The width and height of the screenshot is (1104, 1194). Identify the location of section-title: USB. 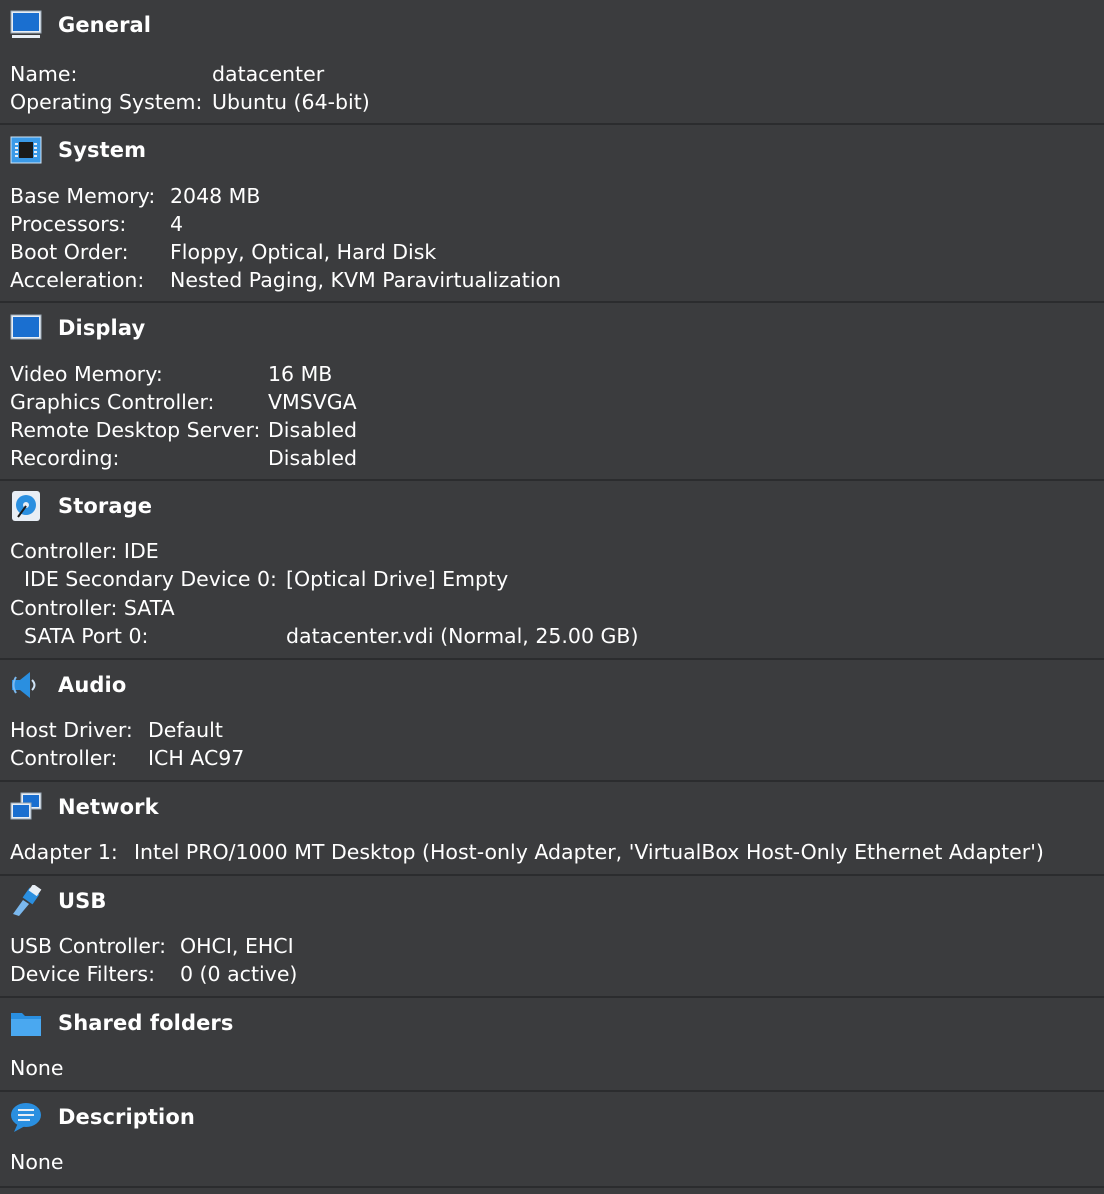
(82, 901).